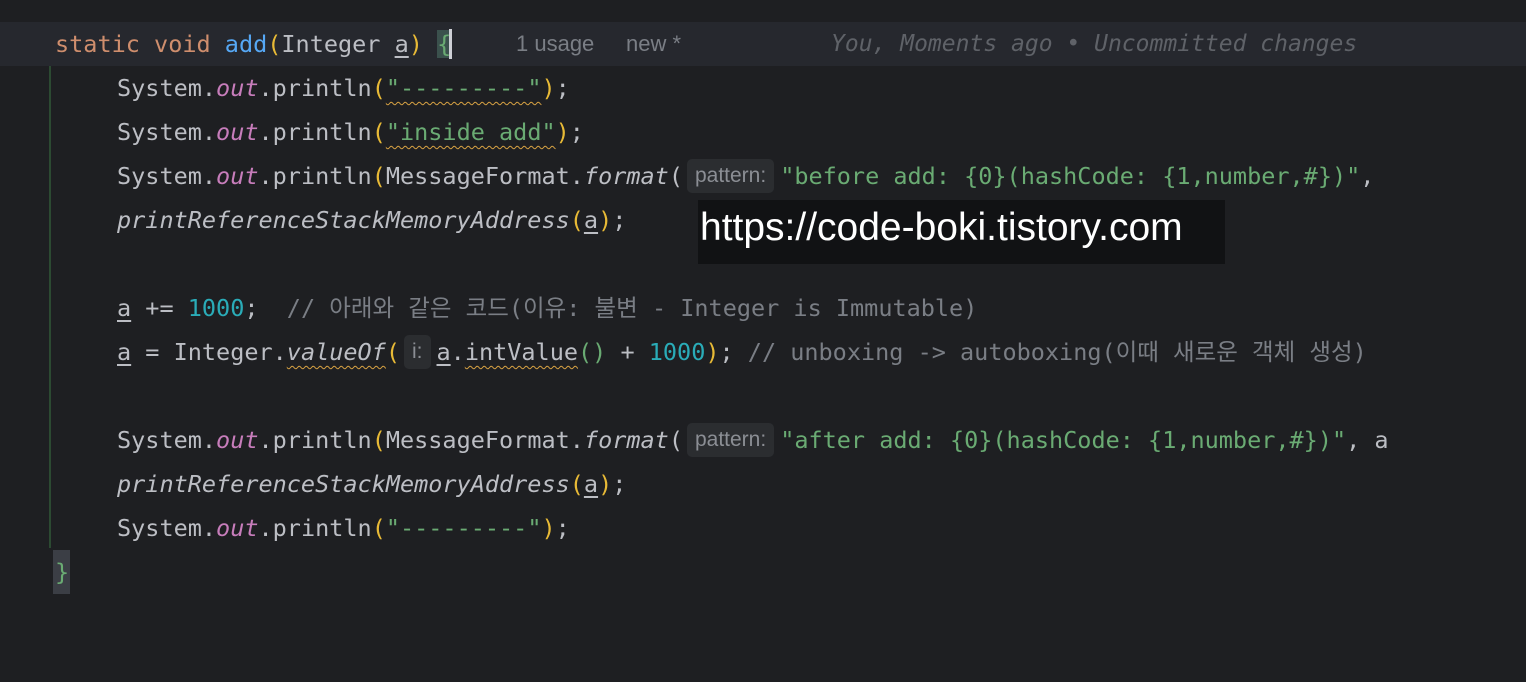  Describe the element at coordinates (521, 352) in the screenshot. I see `method-intvalue: intValue` at that location.